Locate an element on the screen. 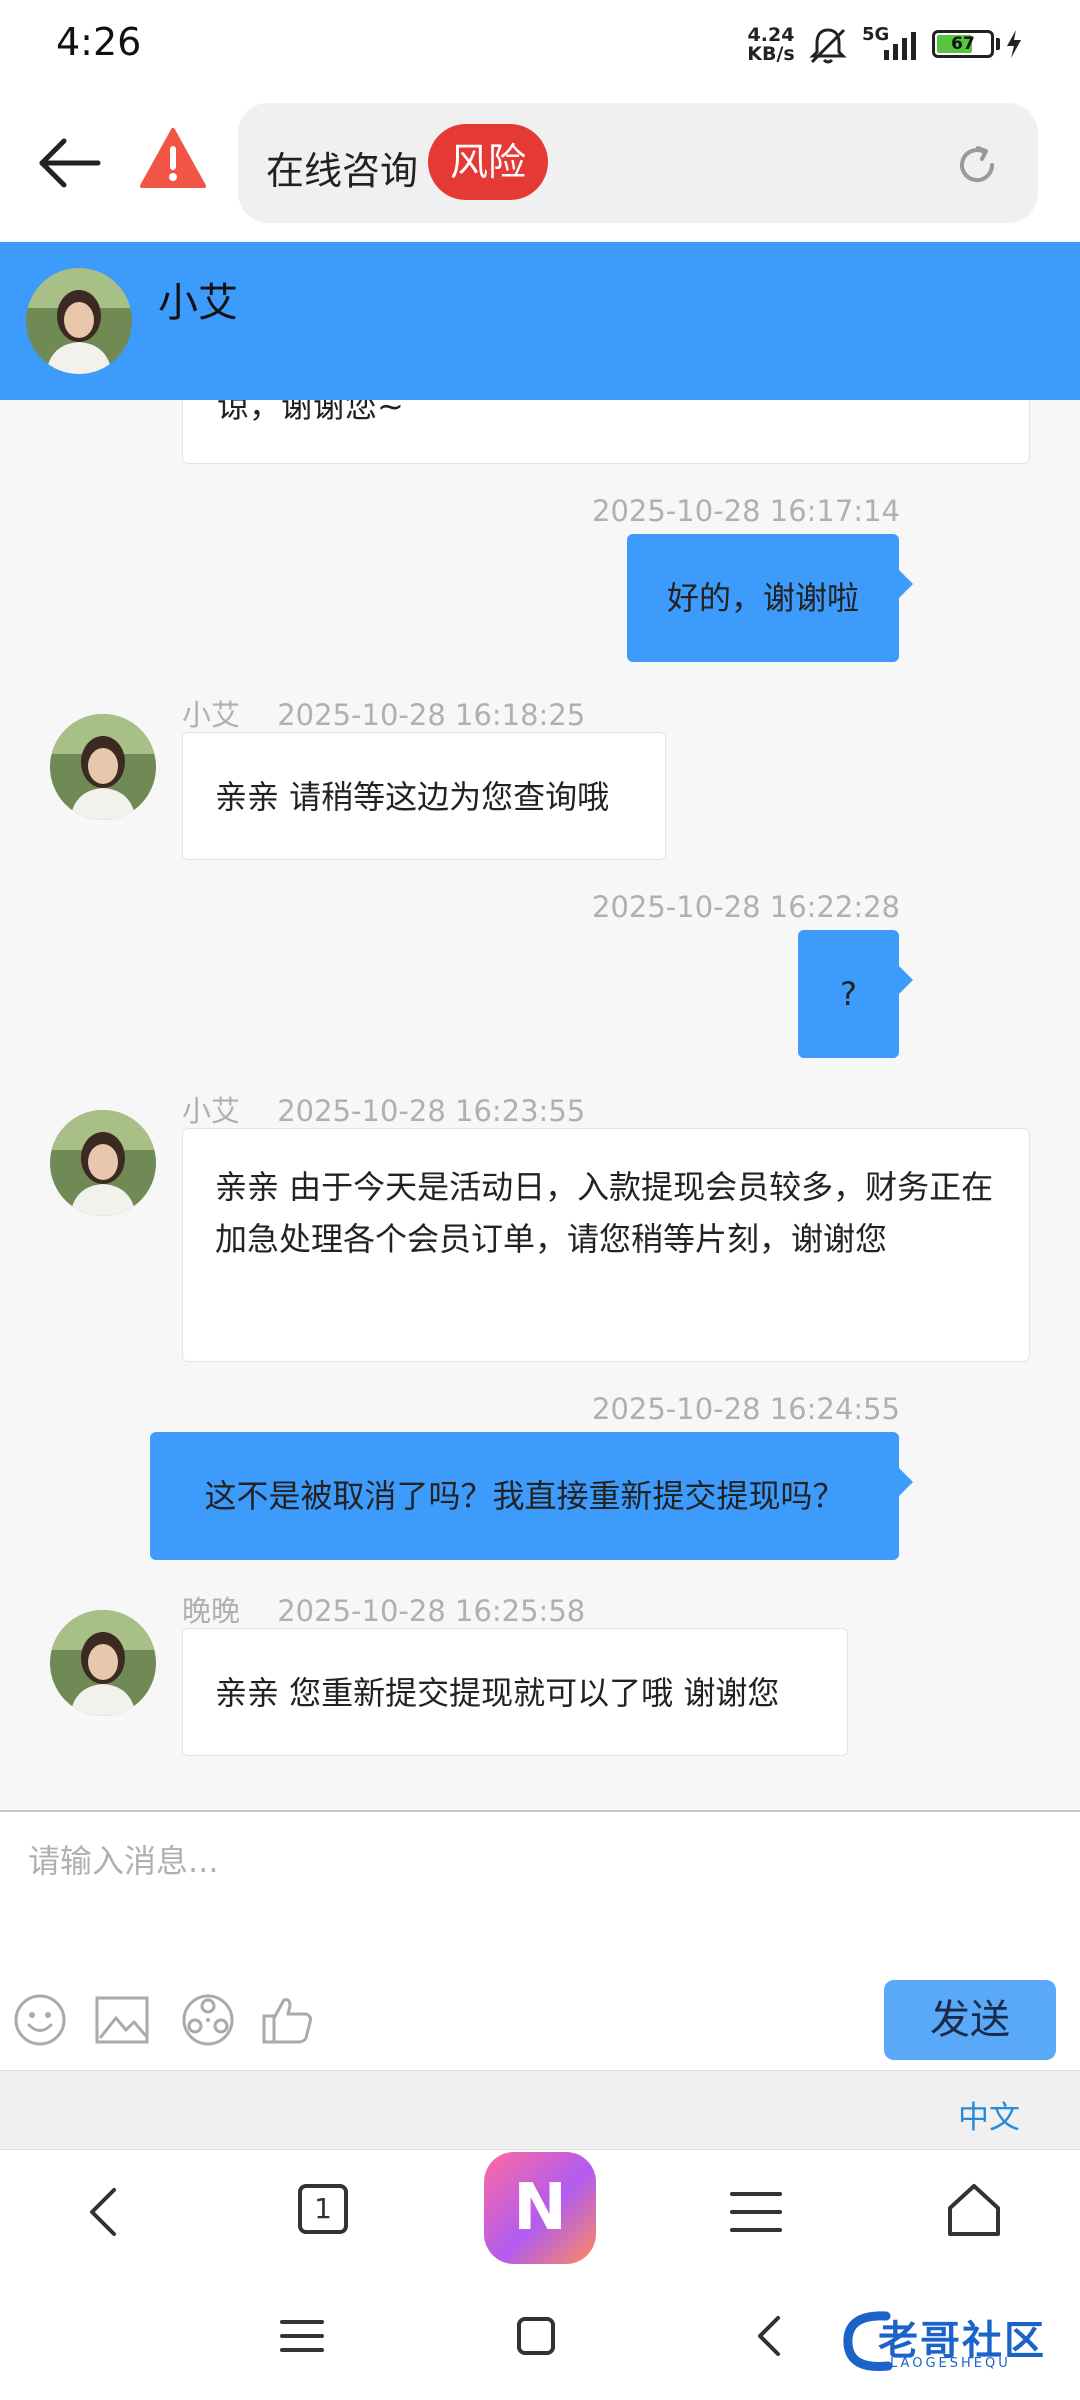 This screenshot has width=1080, height=2400. language-toggle: 中文 is located at coordinates (989, 2114).